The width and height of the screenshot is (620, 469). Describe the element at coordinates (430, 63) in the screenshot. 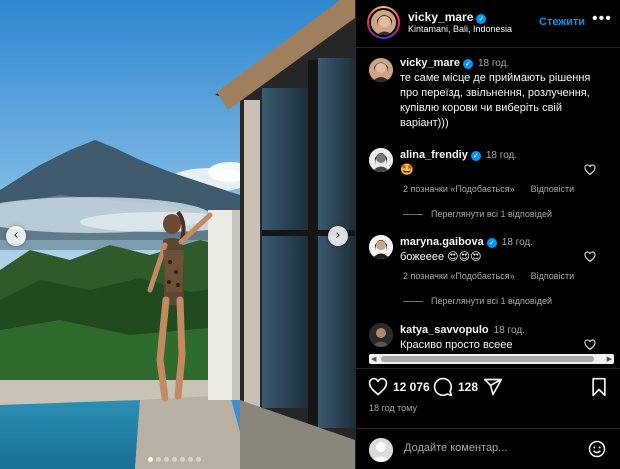

I see `caption-author: vicky_mare` at that location.